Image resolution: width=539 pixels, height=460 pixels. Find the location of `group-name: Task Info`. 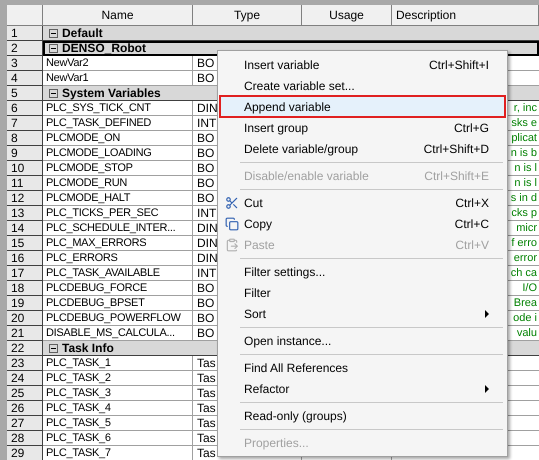

group-name: Task Info is located at coordinates (88, 348).